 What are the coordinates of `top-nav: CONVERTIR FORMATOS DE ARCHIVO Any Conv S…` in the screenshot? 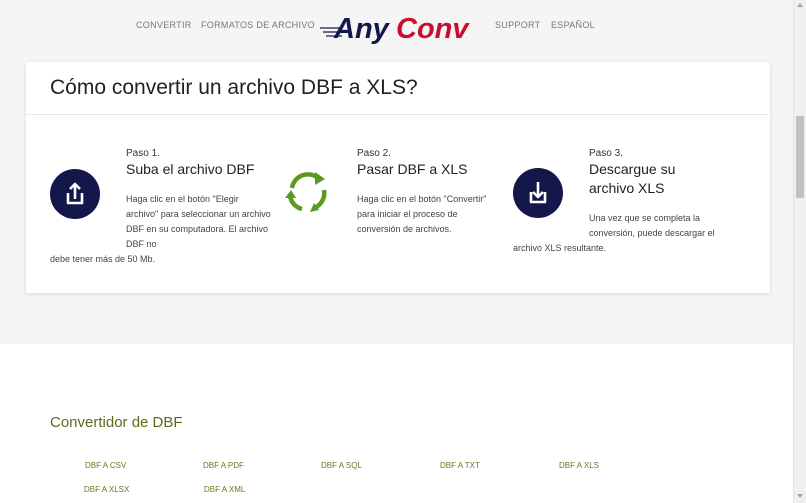 It's located at (396, 25).